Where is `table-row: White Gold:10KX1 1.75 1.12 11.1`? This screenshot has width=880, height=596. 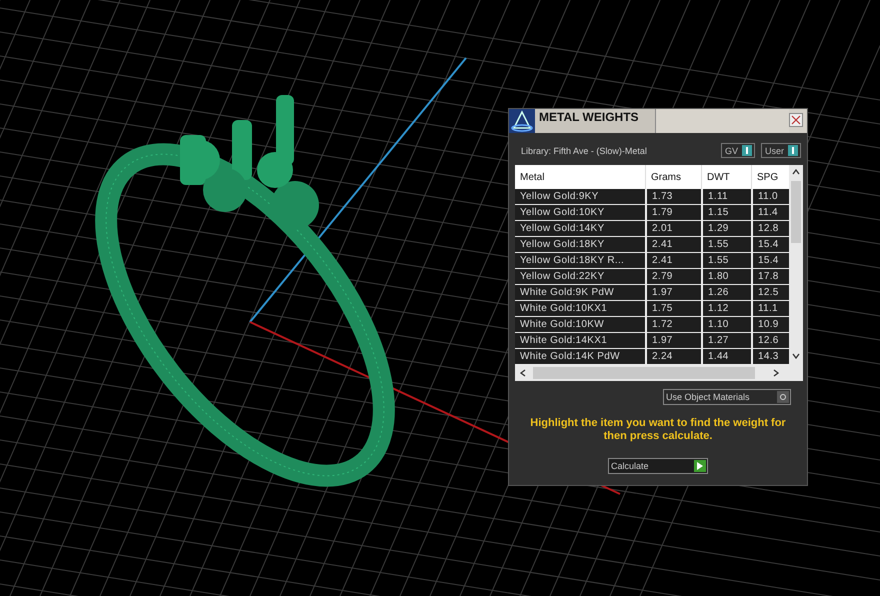 table-row: White Gold:10KX1 1.75 1.12 11.1 is located at coordinates (652, 309).